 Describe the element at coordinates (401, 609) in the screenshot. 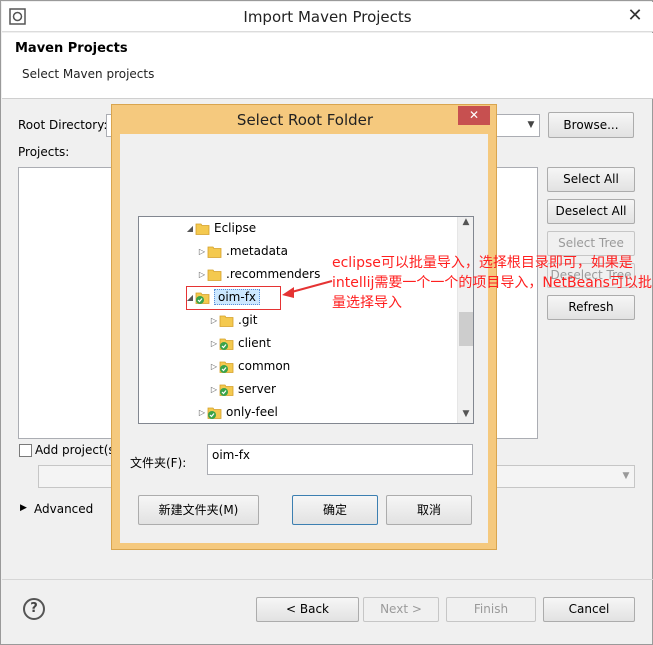

I see `next-button: Next >` at that location.